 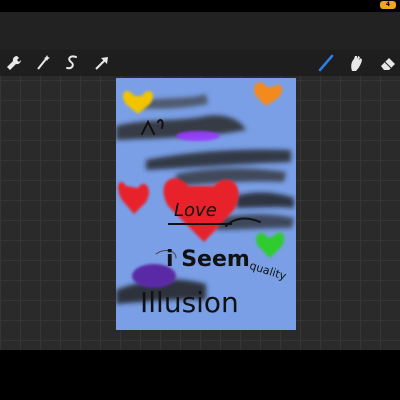 I want to click on smudge-icon, so click(x=356, y=63).